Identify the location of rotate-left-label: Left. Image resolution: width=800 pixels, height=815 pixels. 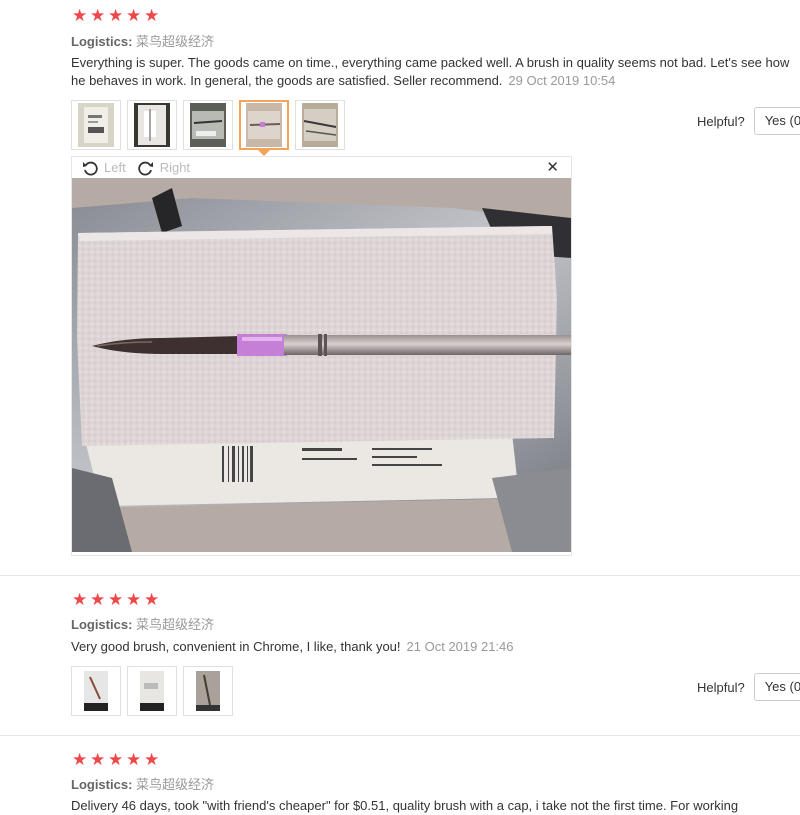
(115, 167).